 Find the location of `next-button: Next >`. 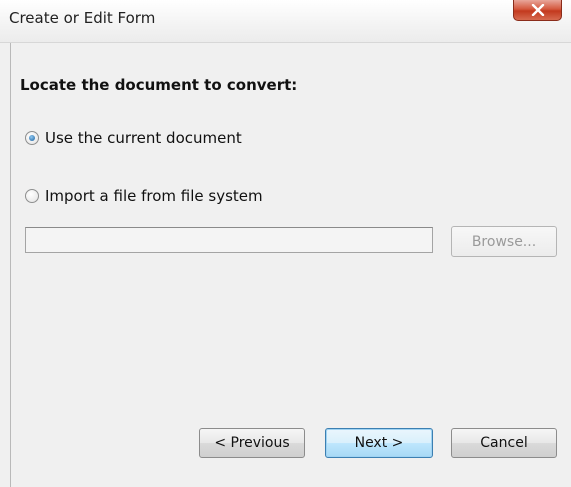

next-button: Next > is located at coordinates (379, 443).